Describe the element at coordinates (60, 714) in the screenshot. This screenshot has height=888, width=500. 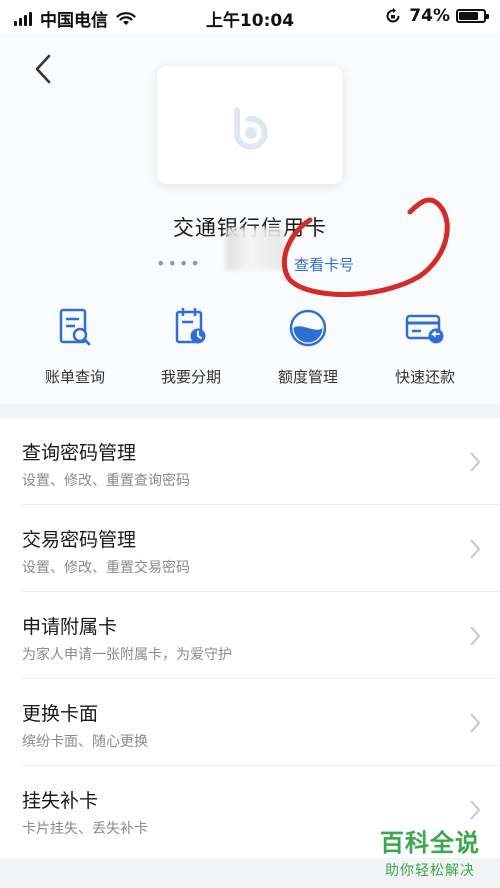
I see `menu-item-title: 更换卡面` at that location.